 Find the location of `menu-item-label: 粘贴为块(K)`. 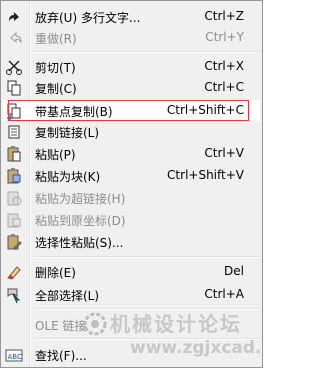

menu-item-label: 粘贴为块(K) is located at coordinates (68, 177).